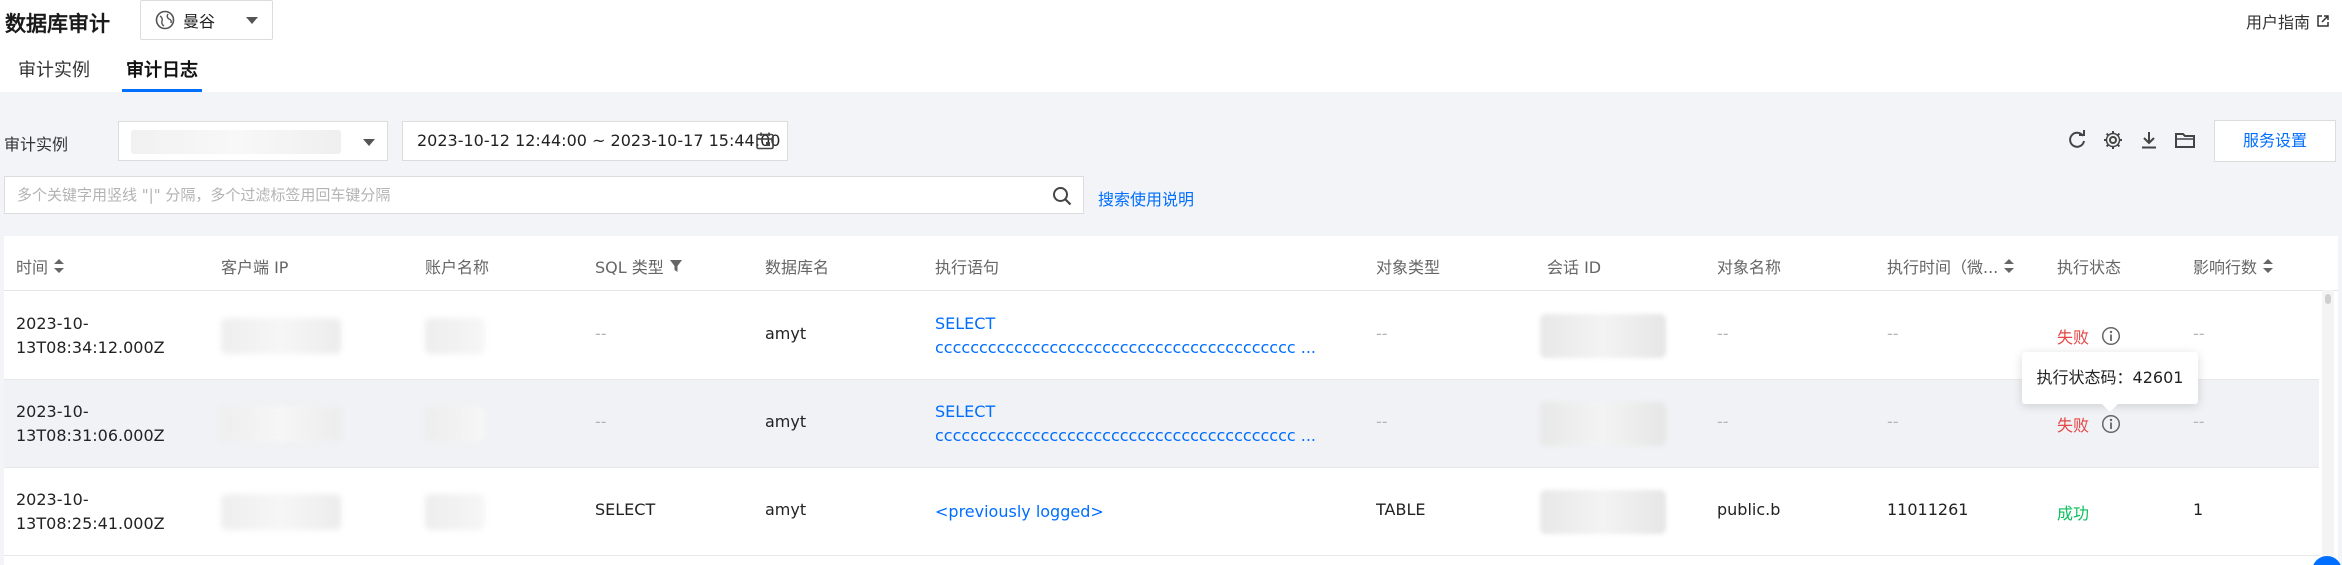  I want to click on tab-audit-log: 审计日志, so click(162, 74).